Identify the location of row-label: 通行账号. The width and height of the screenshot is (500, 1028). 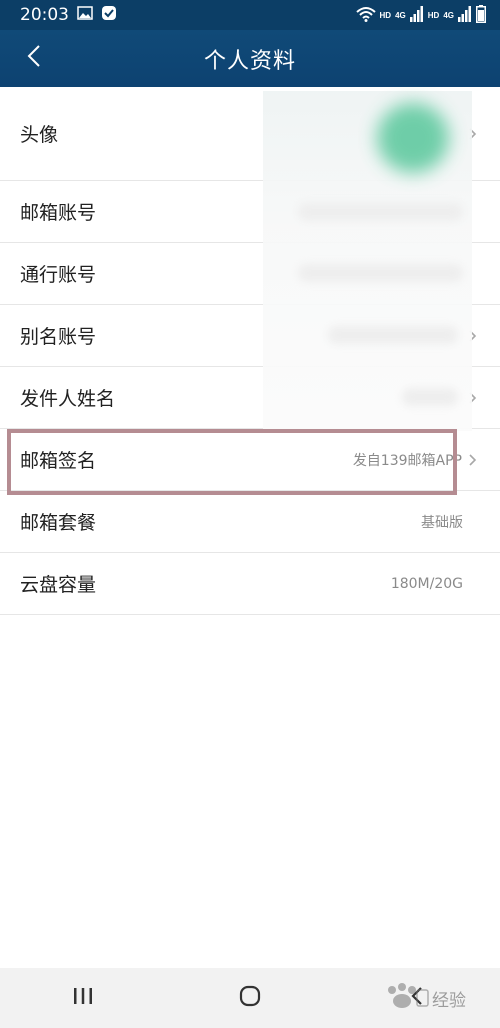
(58, 275).